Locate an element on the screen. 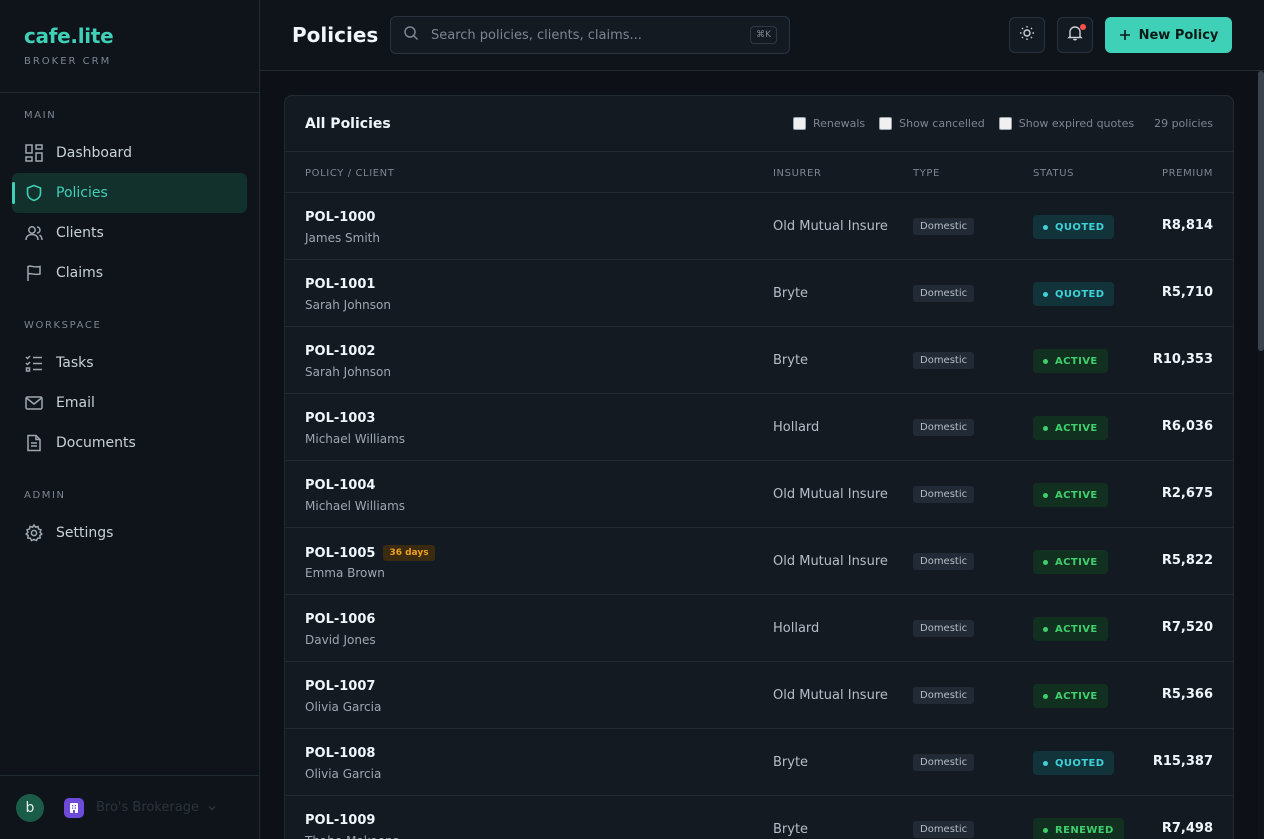  policy-id: POL-1007 is located at coordinates (340, 686).